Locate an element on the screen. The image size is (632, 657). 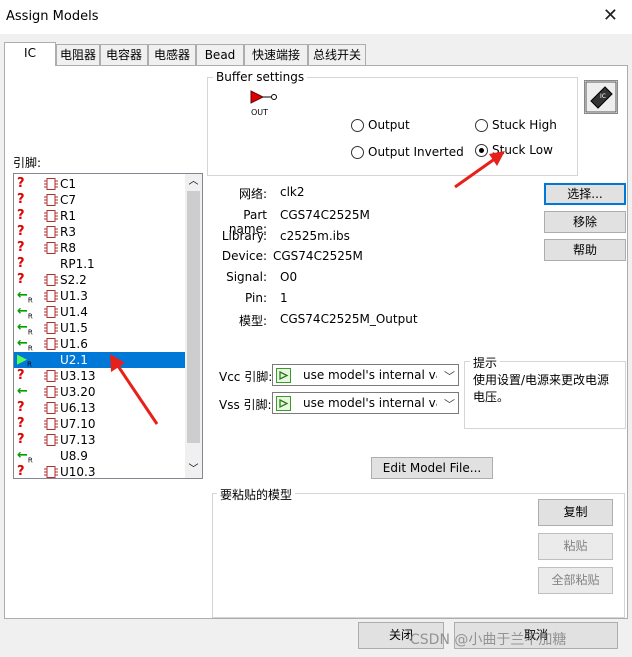
pin-name: C1 is located at coordinates (68, 184).